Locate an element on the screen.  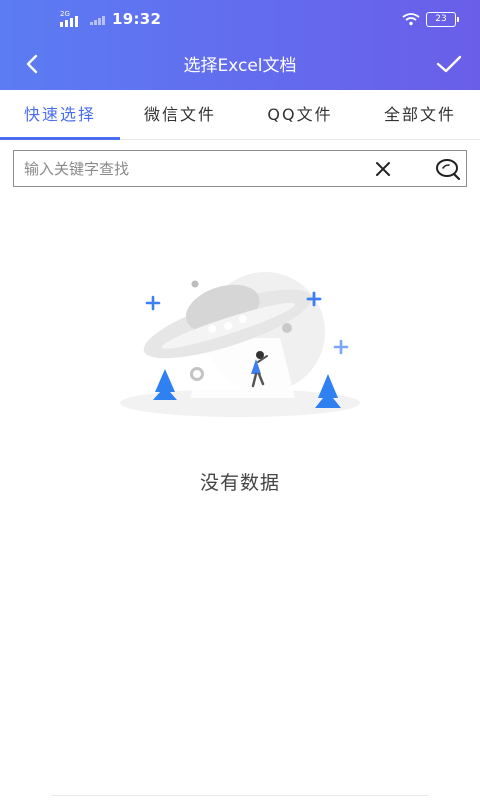
tab-wechat-files: 微信文件 is located at coordinates (180, 115).